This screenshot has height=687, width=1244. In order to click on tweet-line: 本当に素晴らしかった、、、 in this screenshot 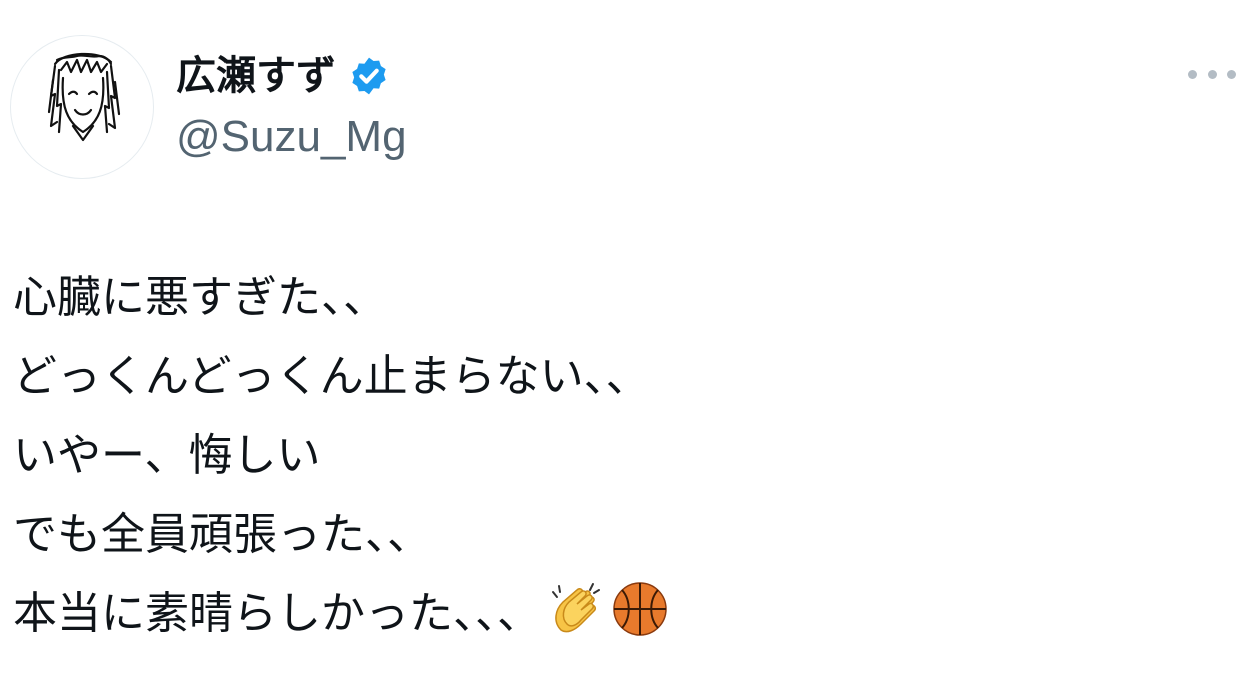, I will do `click(277, 613)`.